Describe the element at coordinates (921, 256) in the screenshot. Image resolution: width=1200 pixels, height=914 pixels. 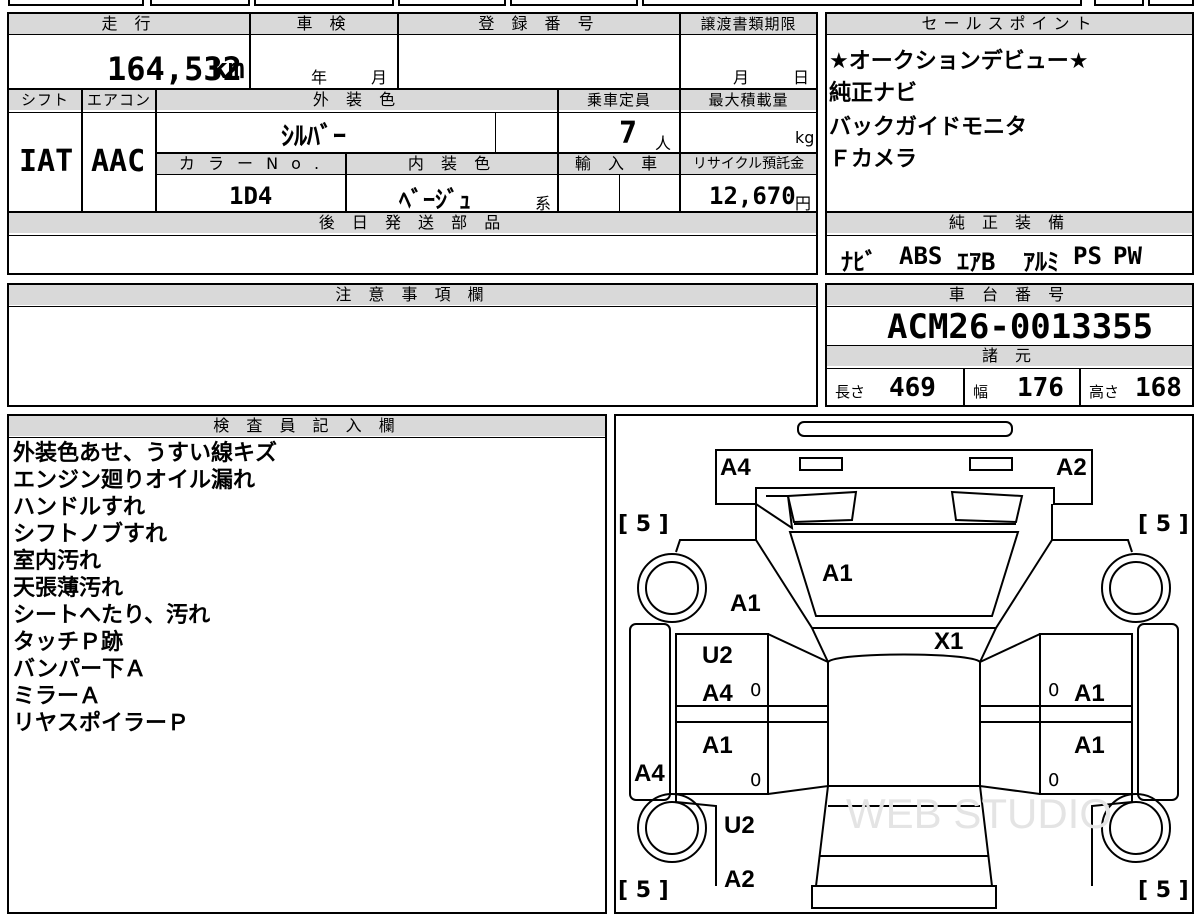
I see `equipment-item: ABS` at that location.